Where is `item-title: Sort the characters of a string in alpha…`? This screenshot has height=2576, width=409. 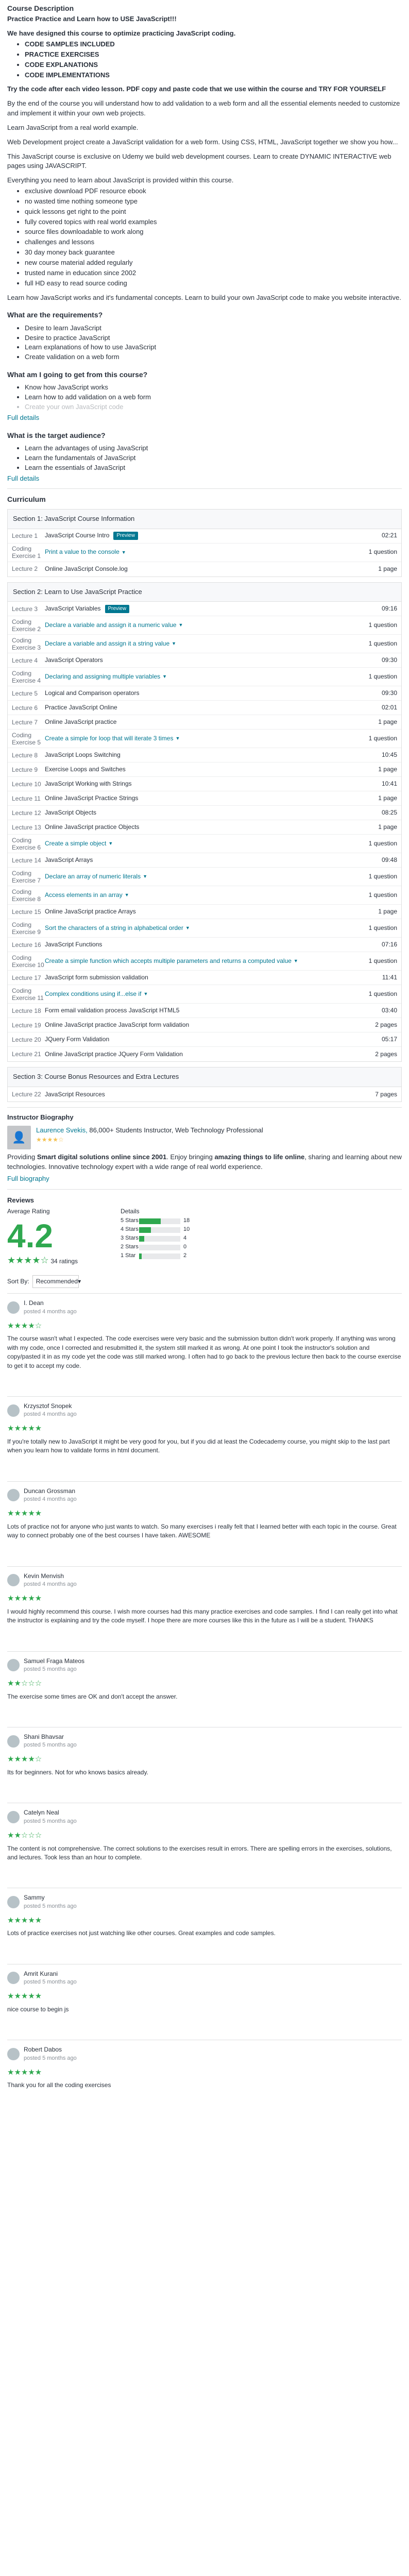 item-title: Sort the characters of a string in alpha… is located at coordinates (192, 928).